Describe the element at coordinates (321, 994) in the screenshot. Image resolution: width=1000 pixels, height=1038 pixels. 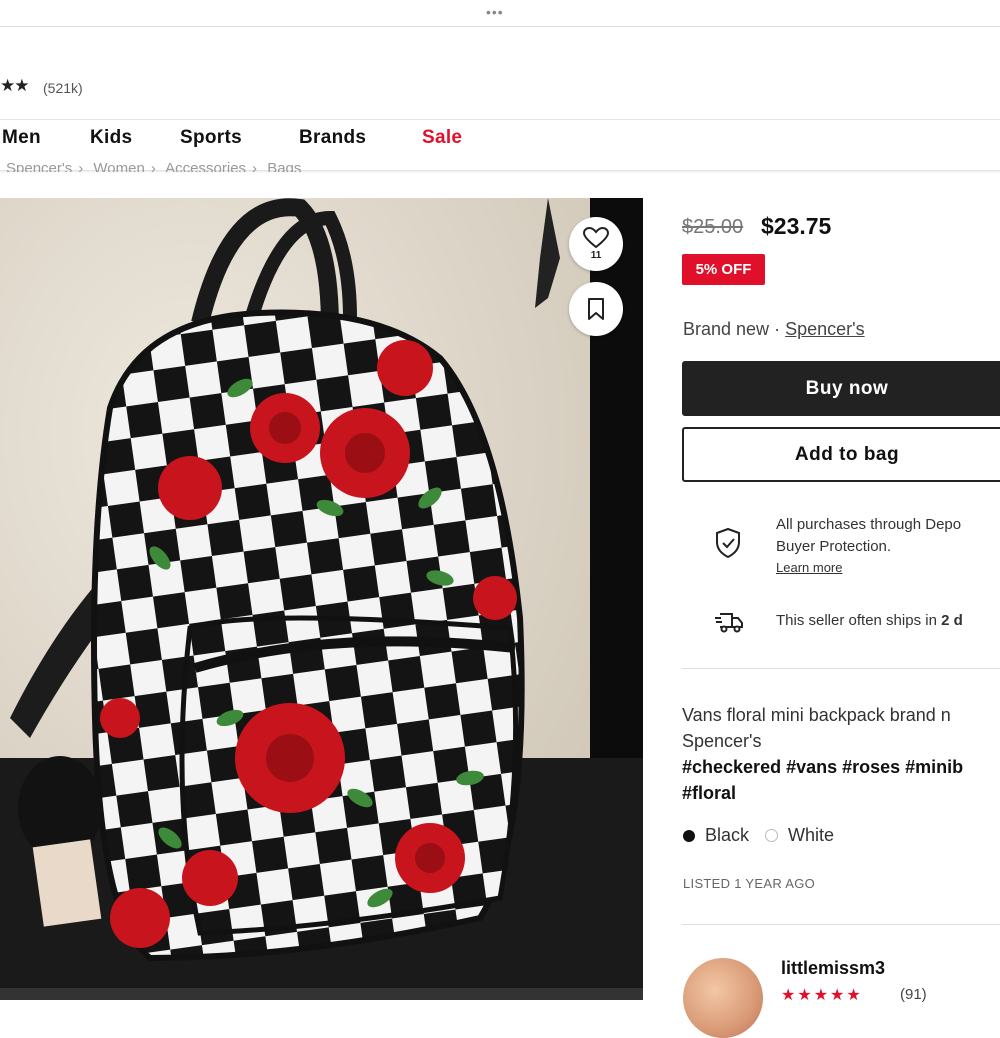
I see `photo-strip` at that location.